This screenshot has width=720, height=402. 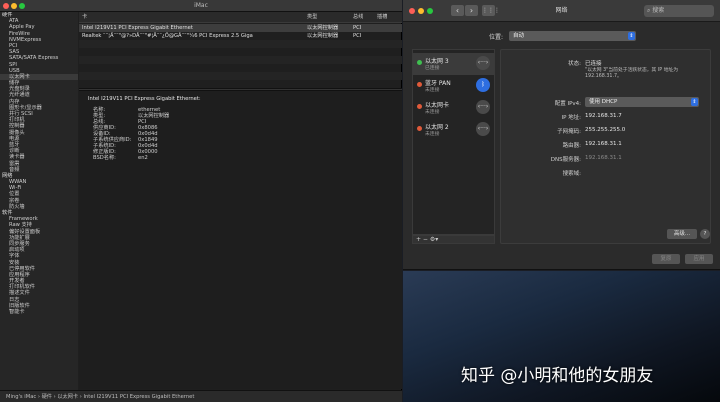 I want to click on config-ipv4-label: 配置 IPv4:, so click(x=567, y=104).